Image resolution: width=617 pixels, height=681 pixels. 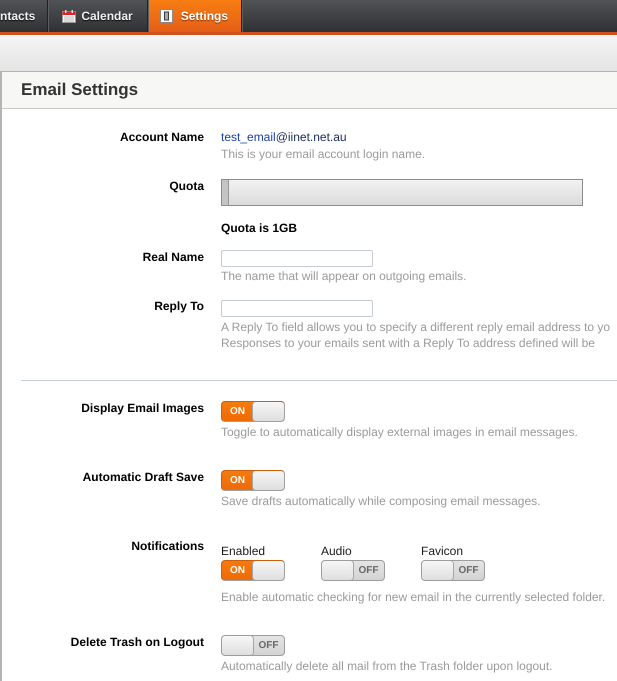 What do you see at coordinates (336, 551) in the screenshot?
I see `switch-caption: Audio` at bounding box center [336, 551].